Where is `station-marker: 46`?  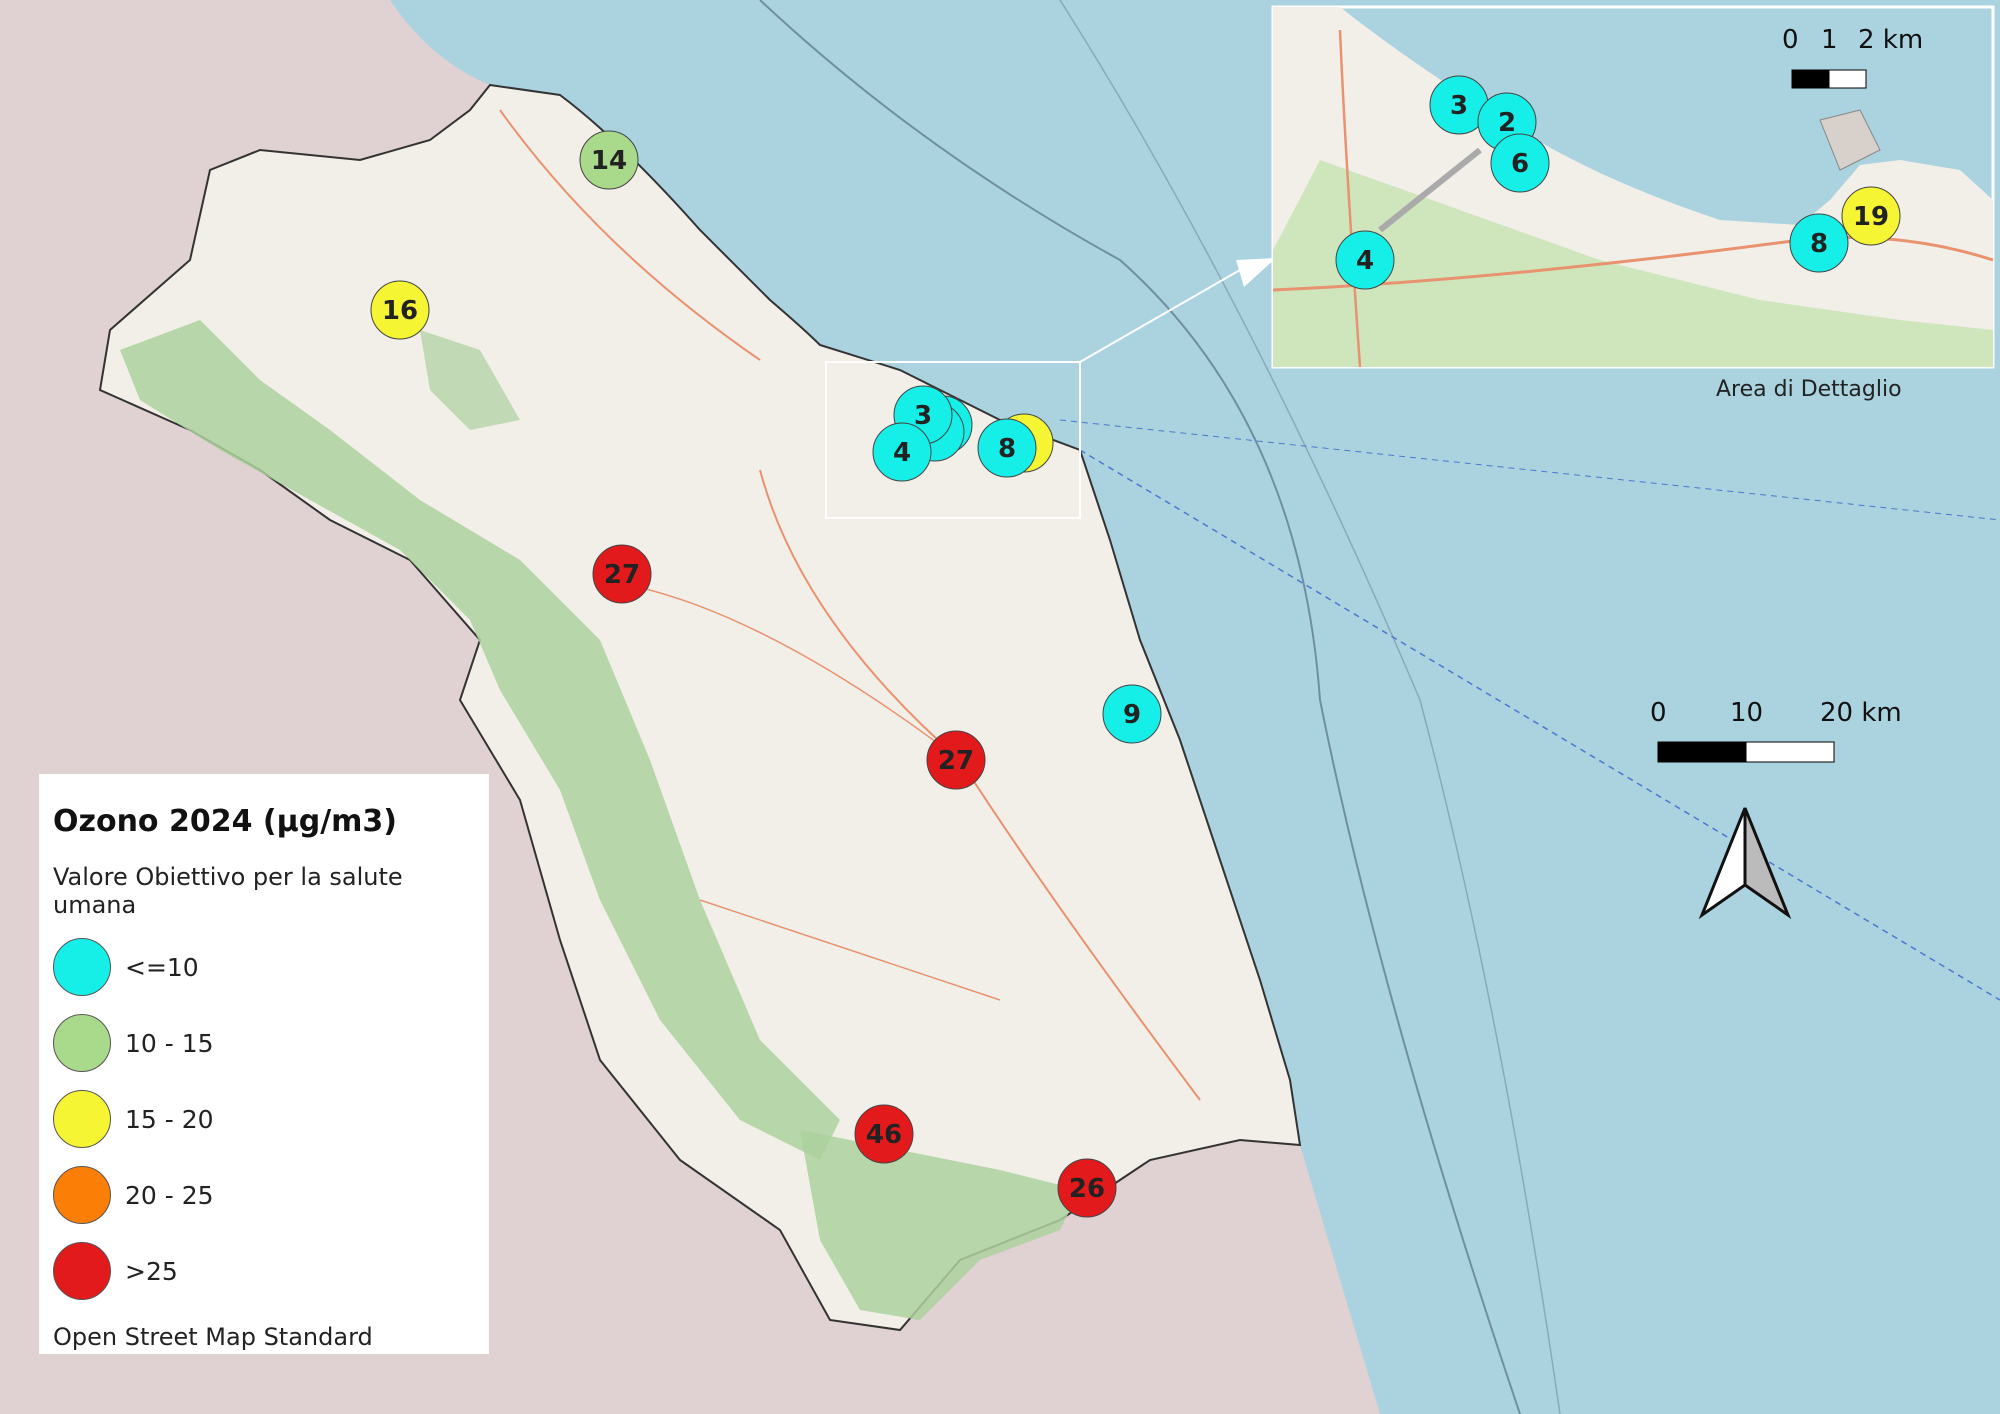 station-marker: 46 is located at coordinates (884, 1134).